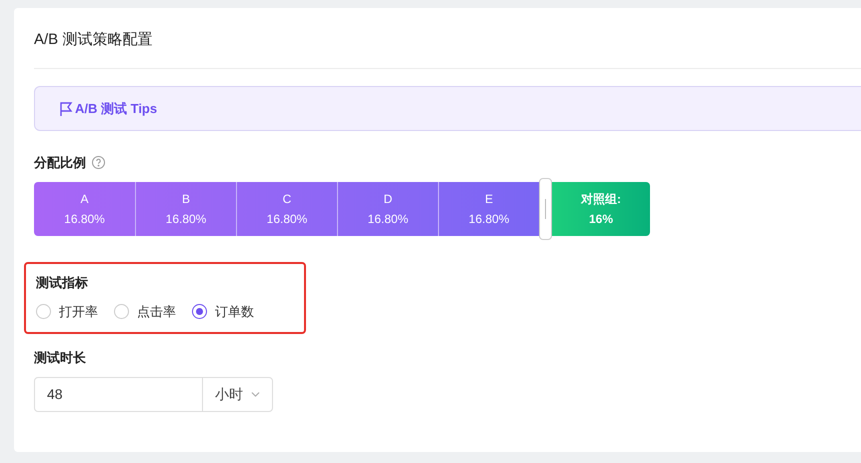  What do you see at coordinates (601, 199) in the screenshot?
I see `control-name: 对照组:` at bounding box center [601, 199].